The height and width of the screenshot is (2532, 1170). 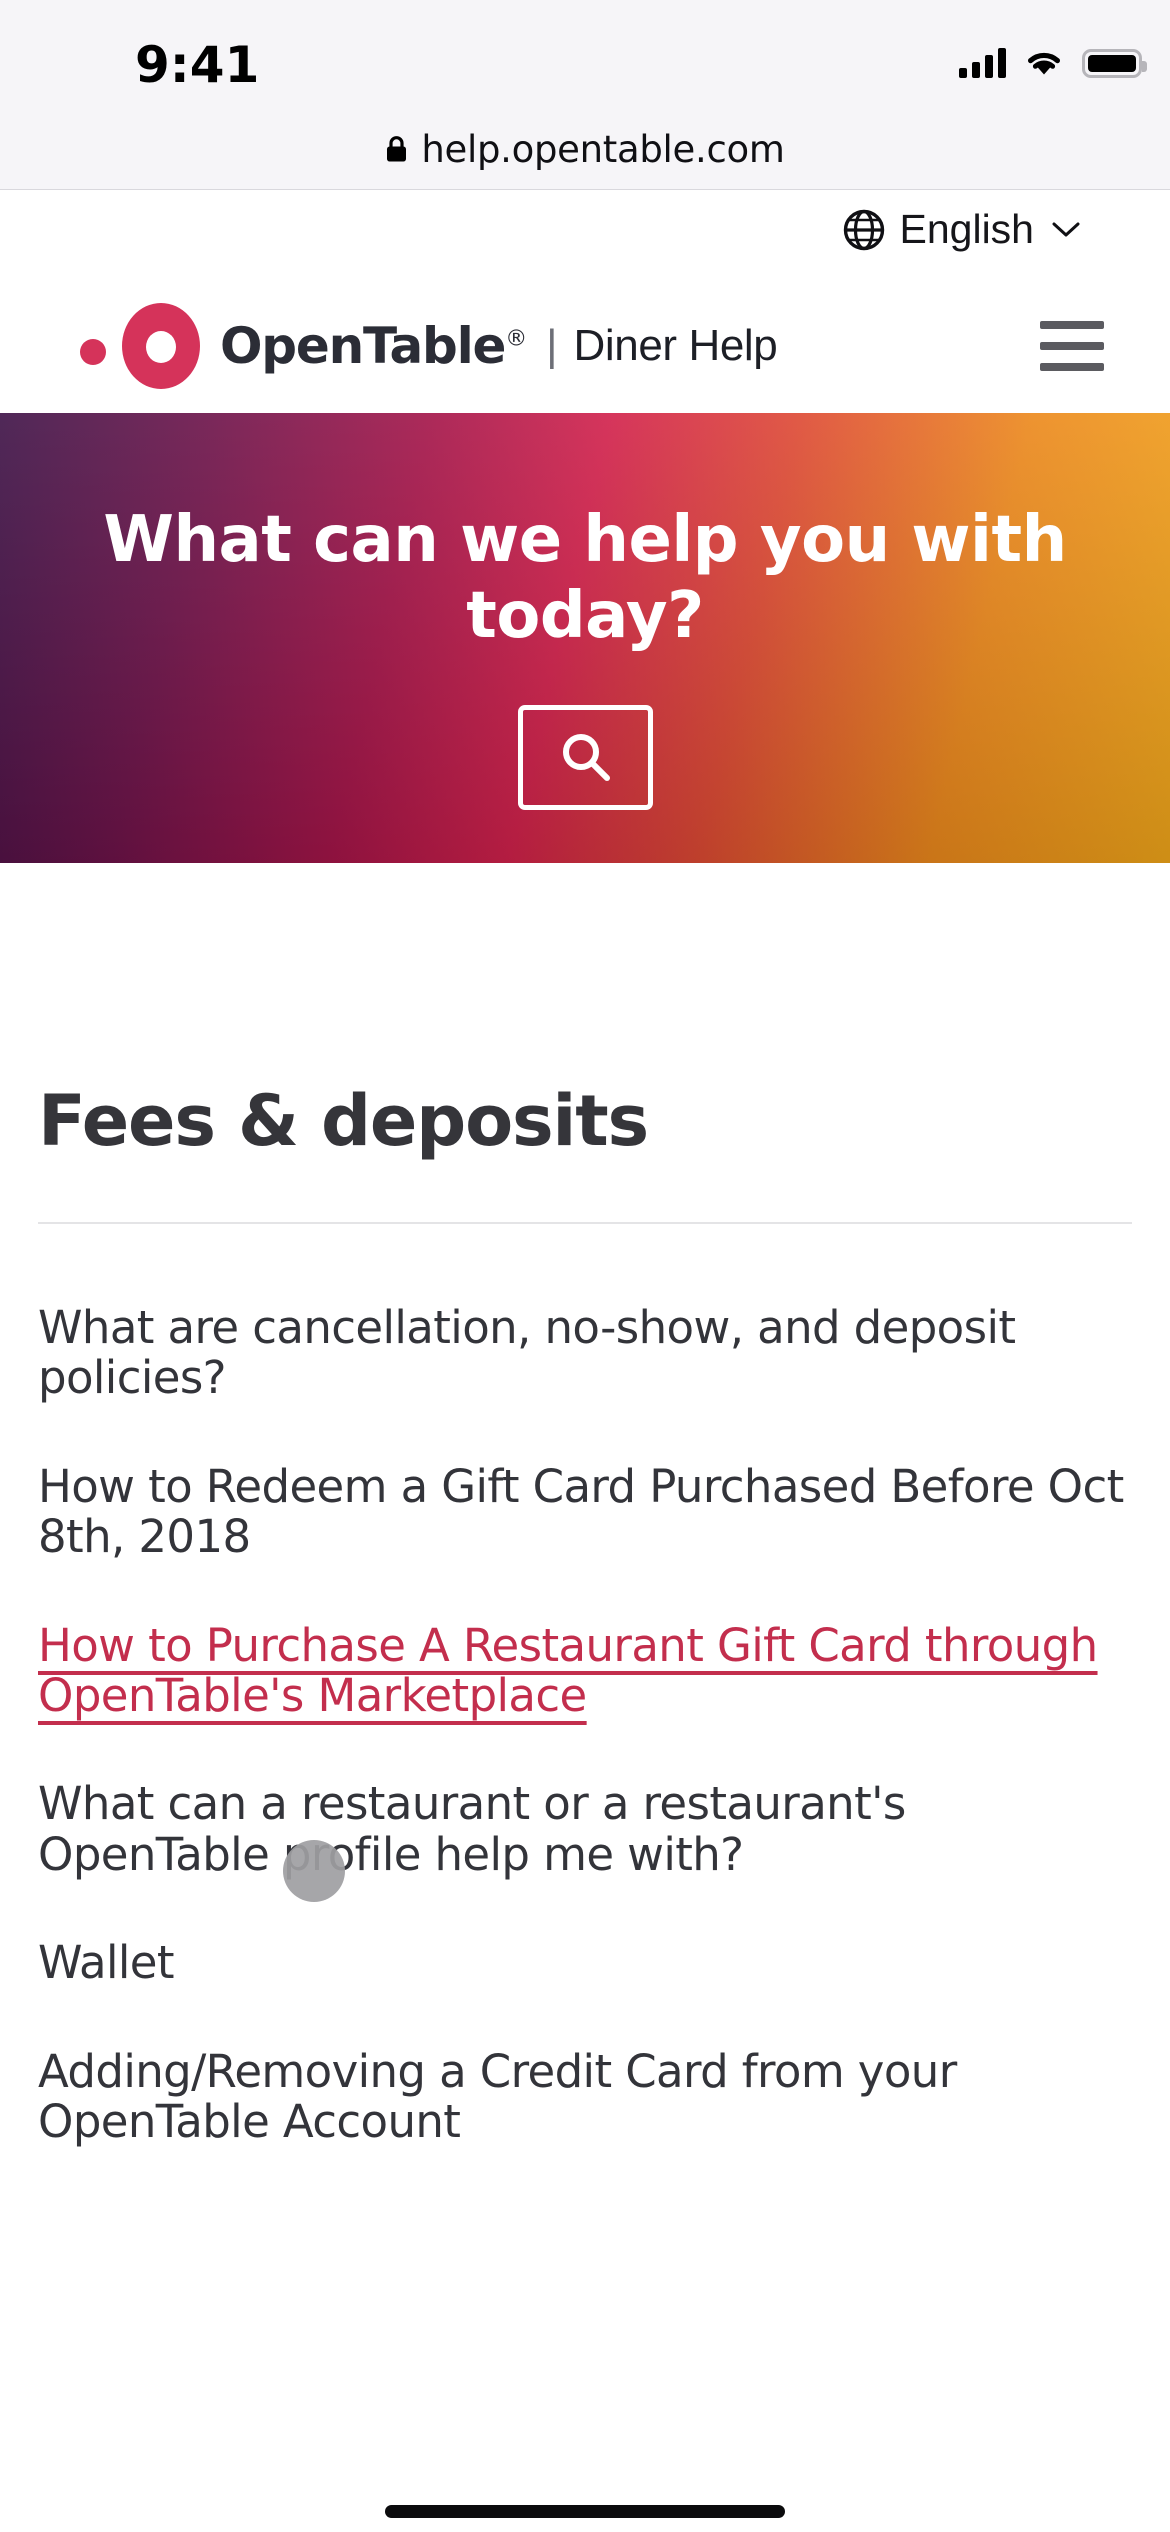 What do you see at coordinates (587, 1962) in the screenshot?
I see `list-item: Wallet` at bounding box center [587, 1962].